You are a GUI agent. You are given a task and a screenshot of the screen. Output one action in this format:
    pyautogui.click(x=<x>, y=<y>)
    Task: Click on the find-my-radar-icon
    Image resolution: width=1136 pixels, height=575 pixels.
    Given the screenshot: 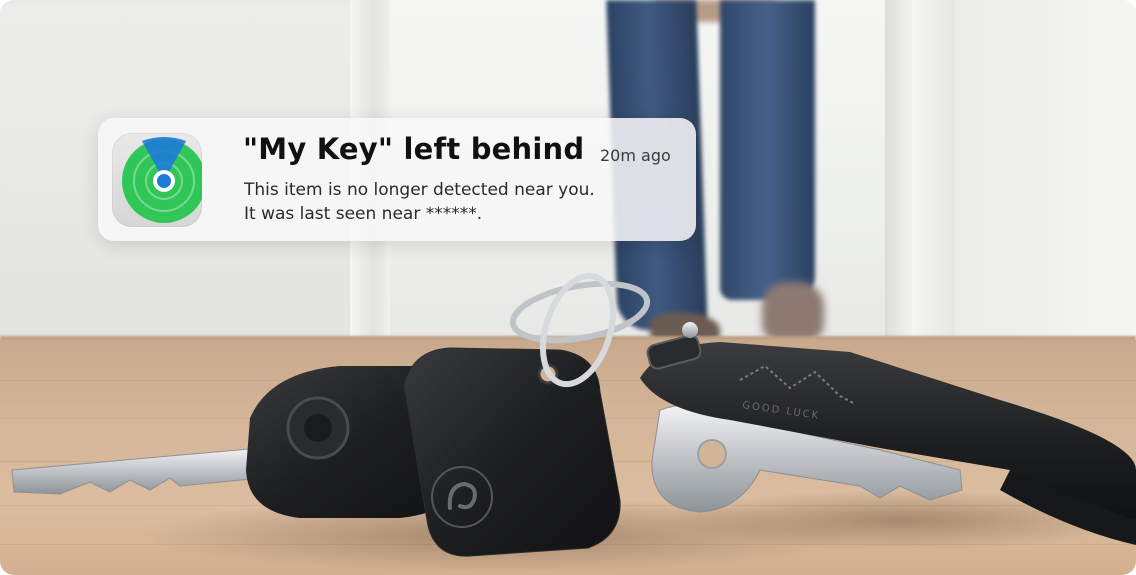 What is the action you would take?
    pyautogui.click(x=162, y=180)
    